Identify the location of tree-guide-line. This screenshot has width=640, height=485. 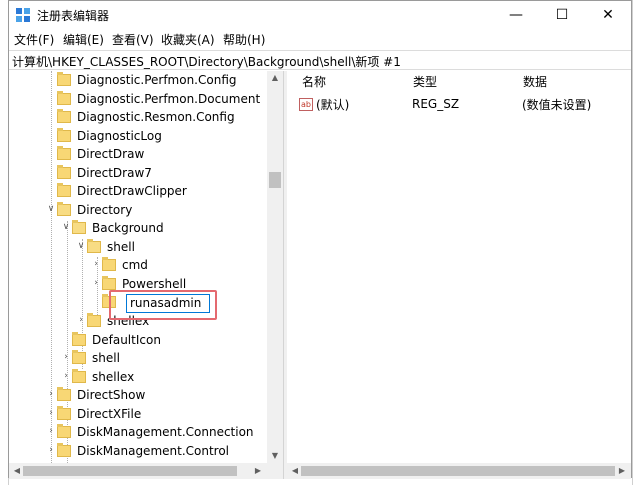
(51, 267).